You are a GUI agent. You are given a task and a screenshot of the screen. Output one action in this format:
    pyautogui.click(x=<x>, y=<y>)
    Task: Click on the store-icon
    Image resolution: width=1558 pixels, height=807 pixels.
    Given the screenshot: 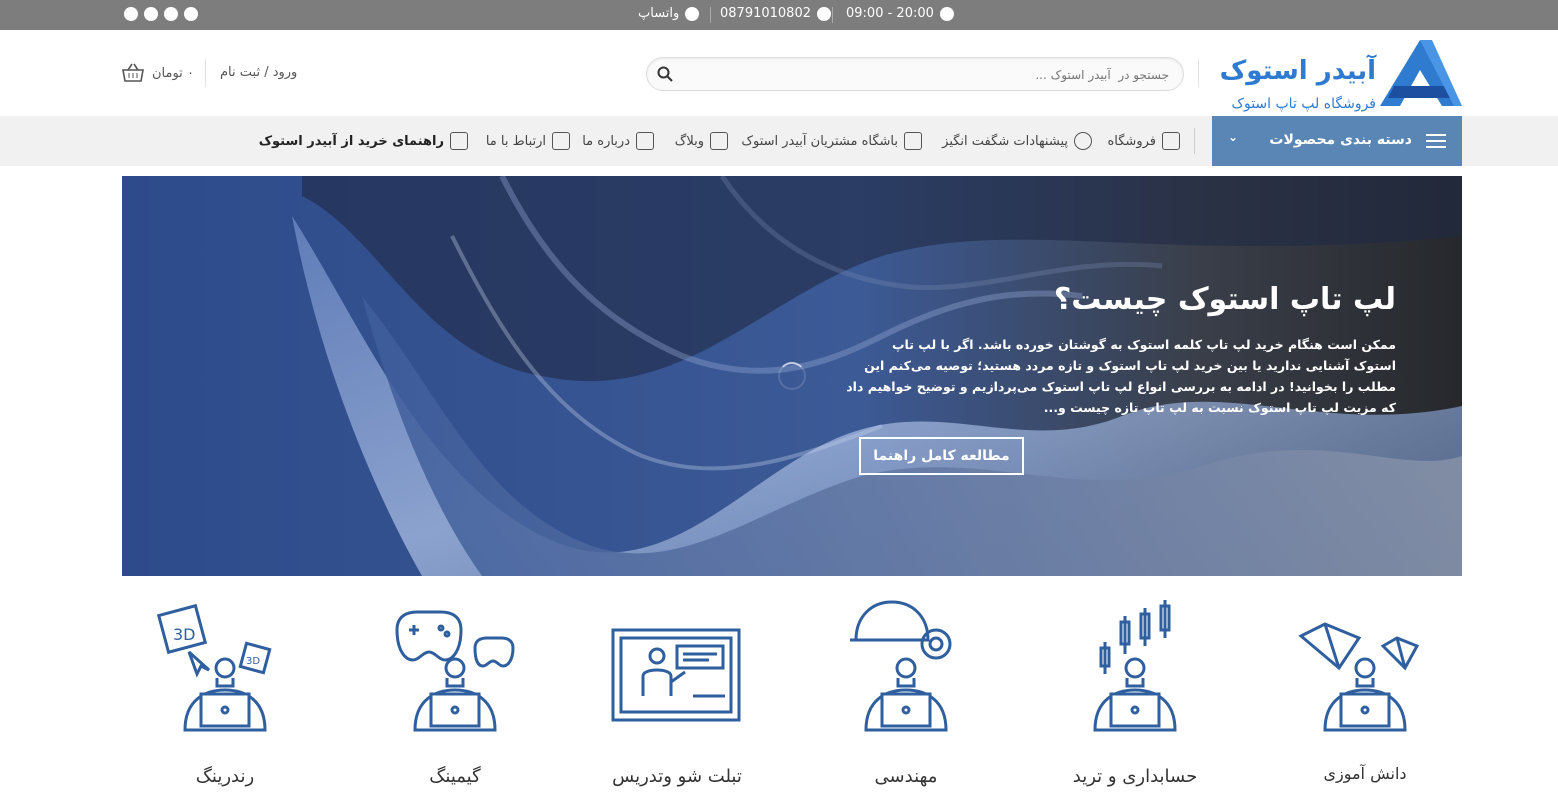 What is the action you would take?
    pyautogui.click(x=1171, y=141)
    